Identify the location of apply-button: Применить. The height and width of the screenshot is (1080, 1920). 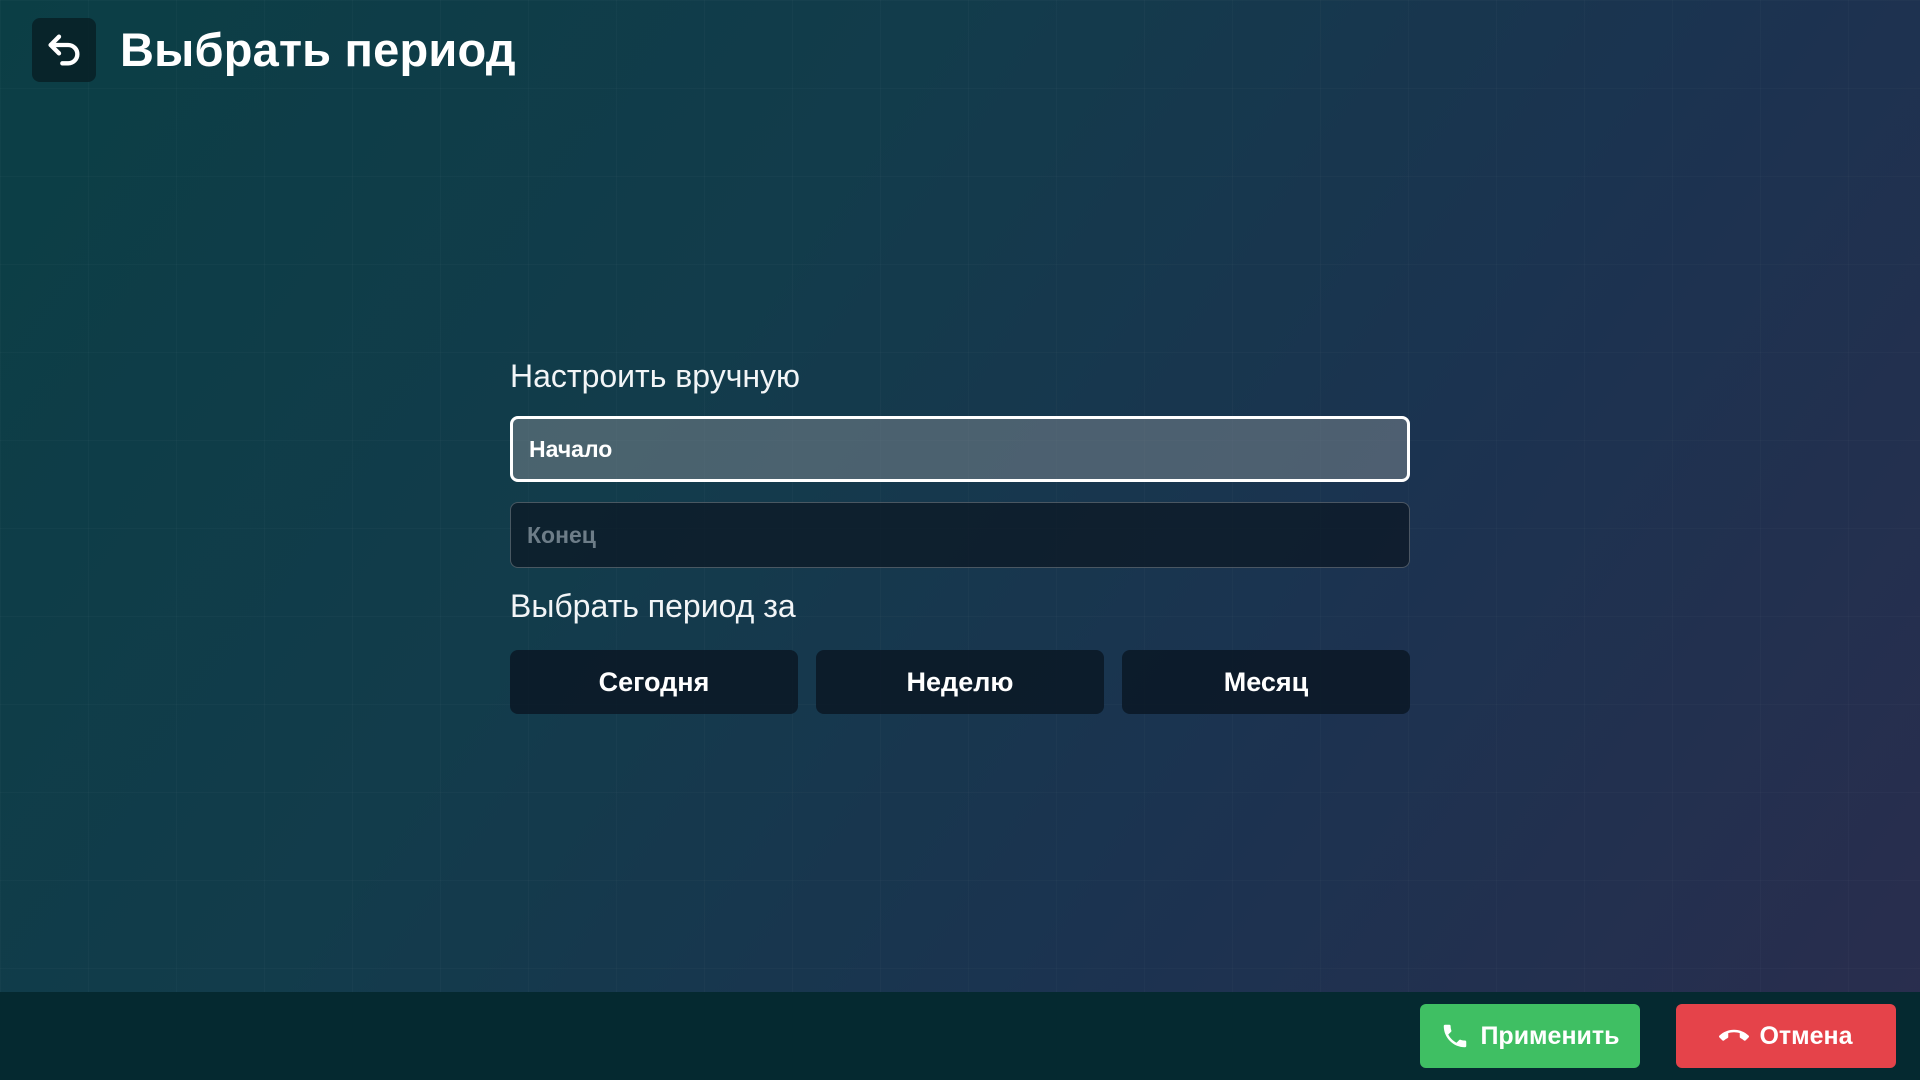
(1530, 1036).